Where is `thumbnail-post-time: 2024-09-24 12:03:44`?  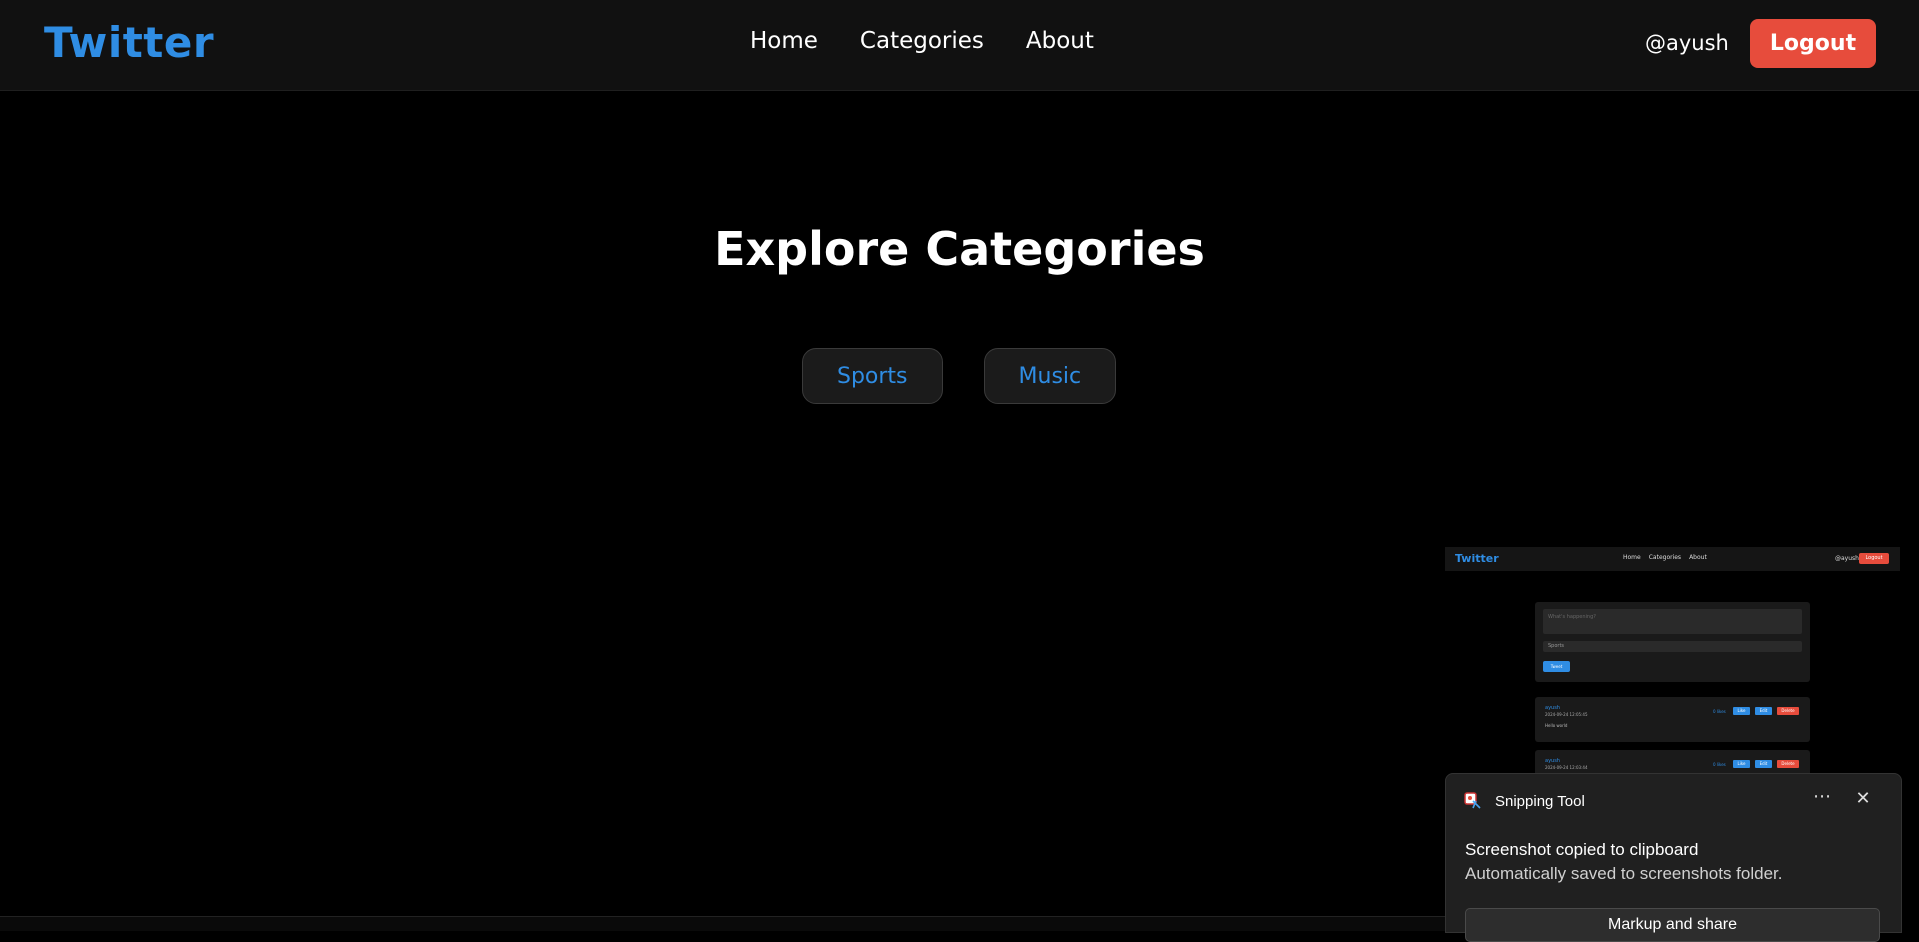 thumbnail-post-time: 2024-09-24 12:03:44 is located at coordinates (1566, 767).